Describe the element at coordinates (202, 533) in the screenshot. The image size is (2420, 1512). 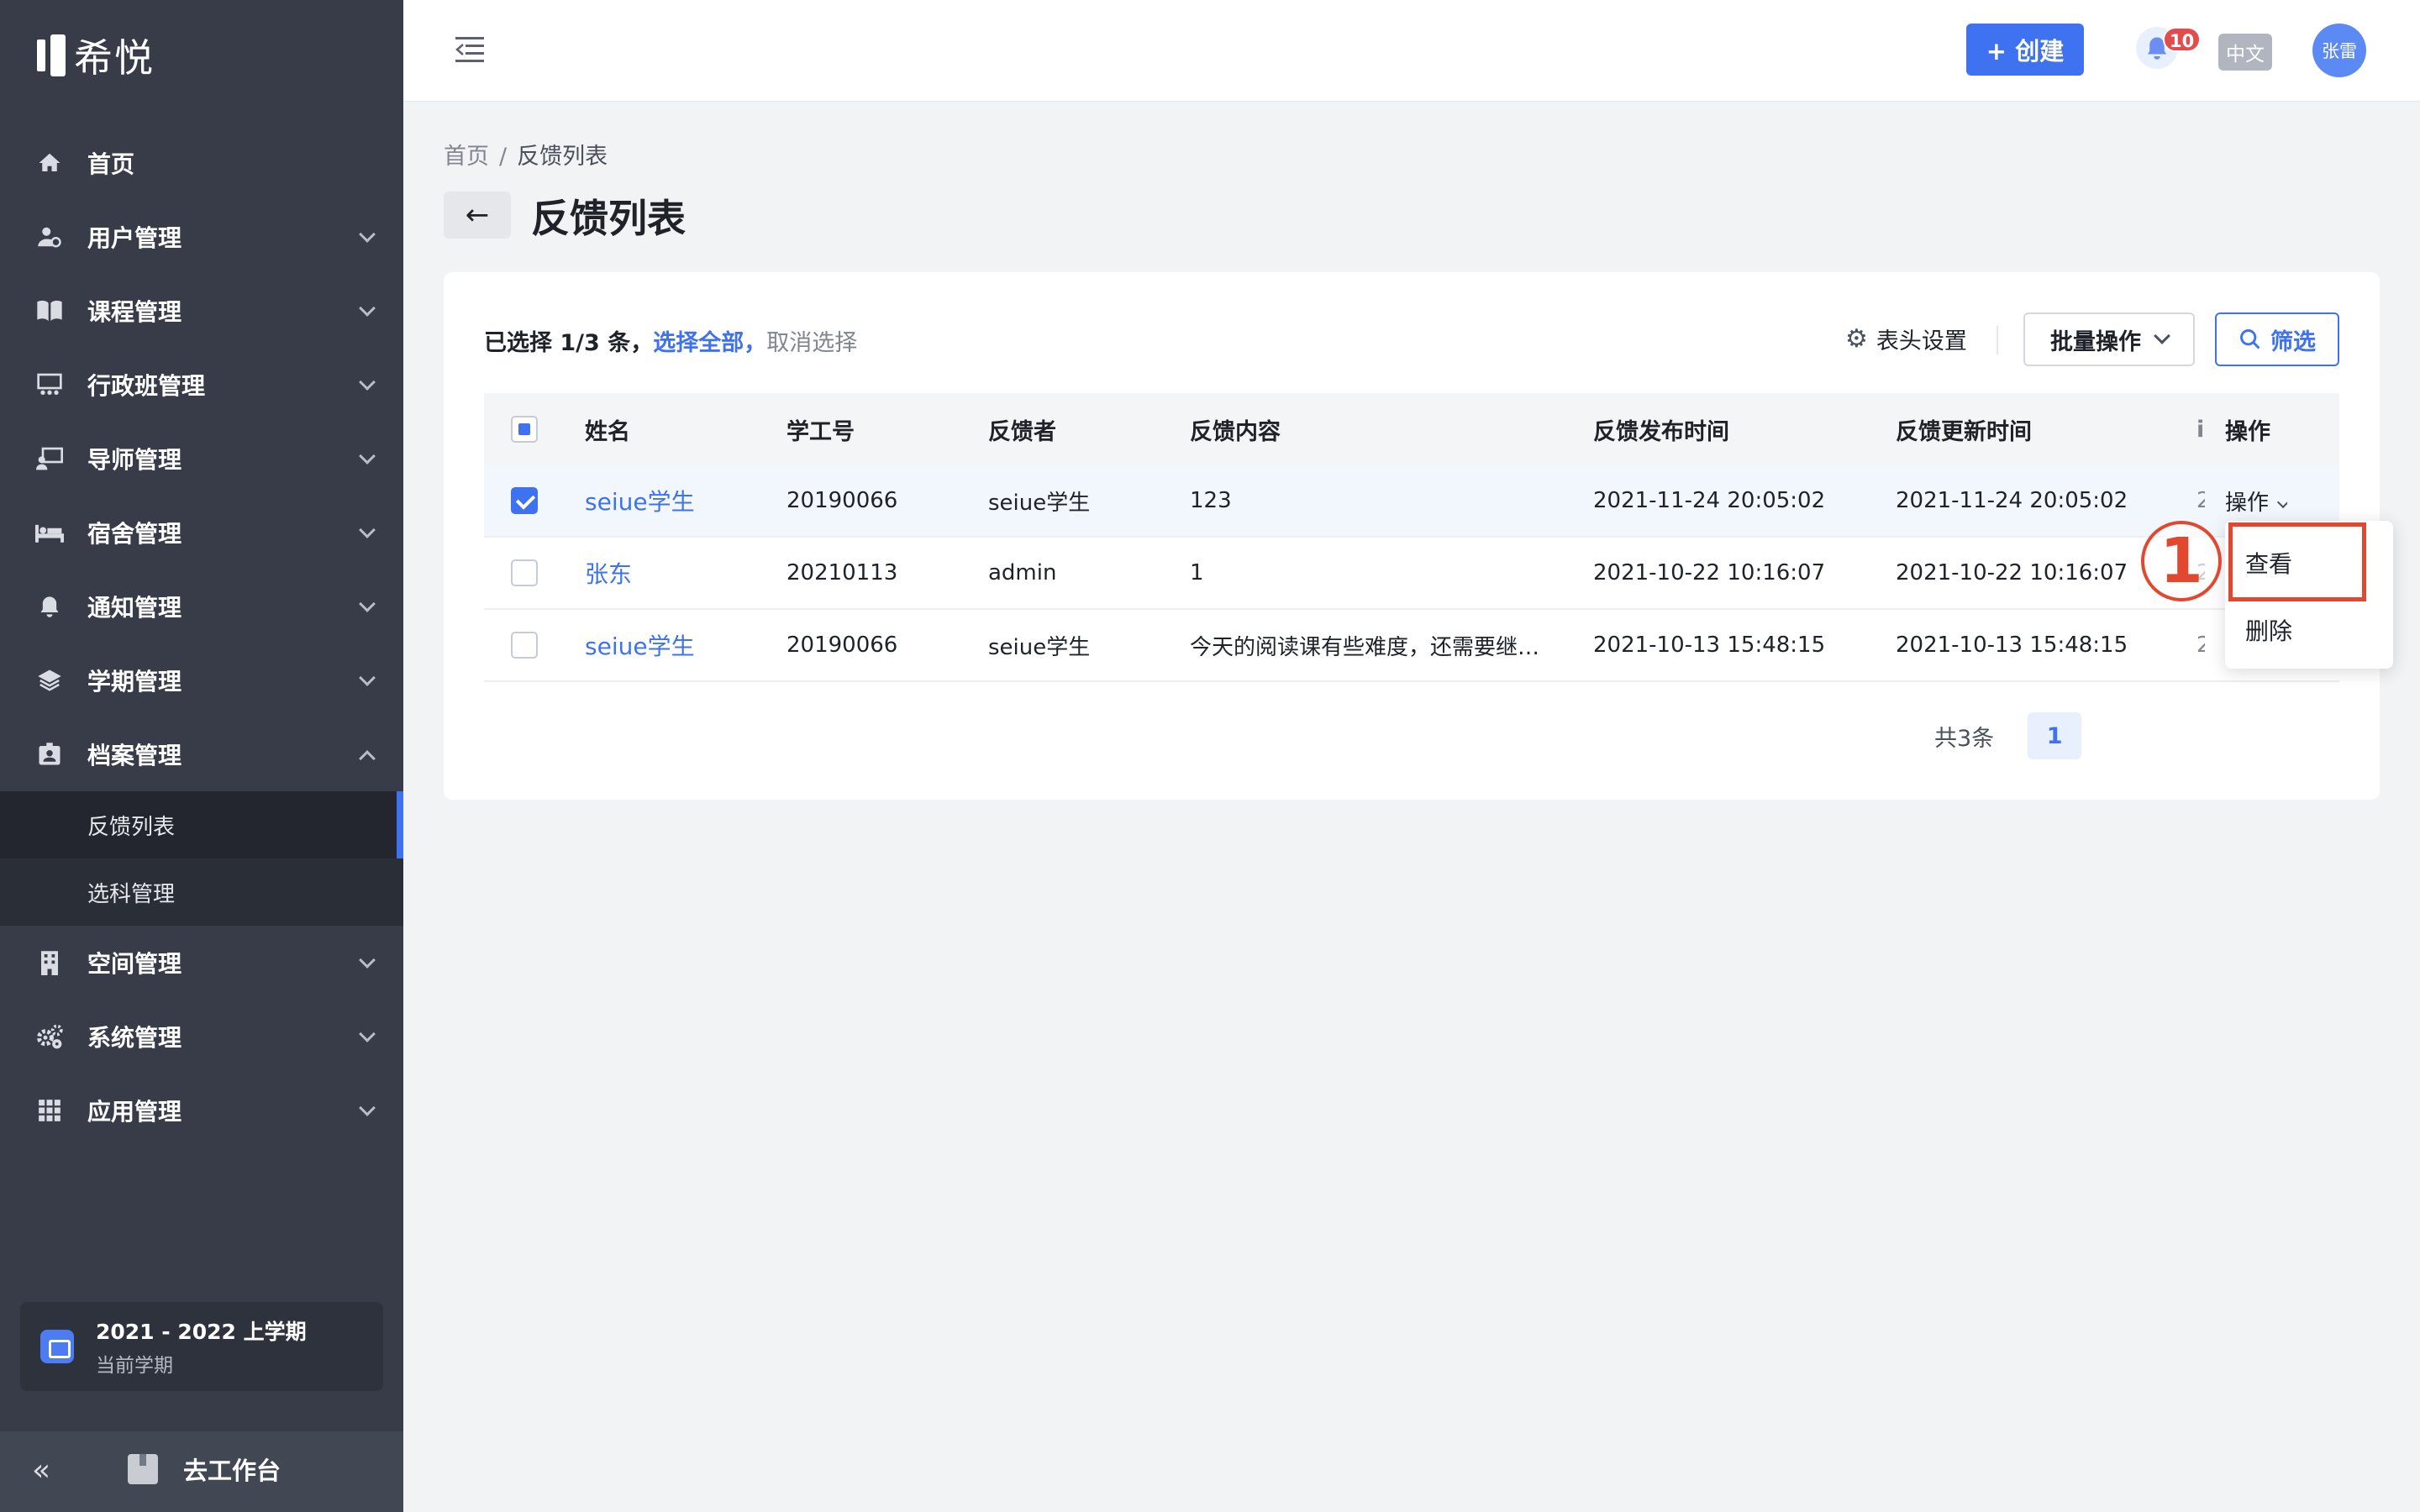
I see `sidebar-item-dorms: 宿舍管理` at that location.